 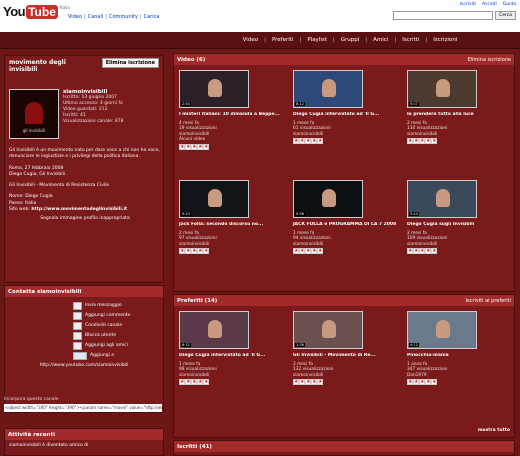 I want to click on video-thumbnail: 3:44, so click(x=442, y=199).